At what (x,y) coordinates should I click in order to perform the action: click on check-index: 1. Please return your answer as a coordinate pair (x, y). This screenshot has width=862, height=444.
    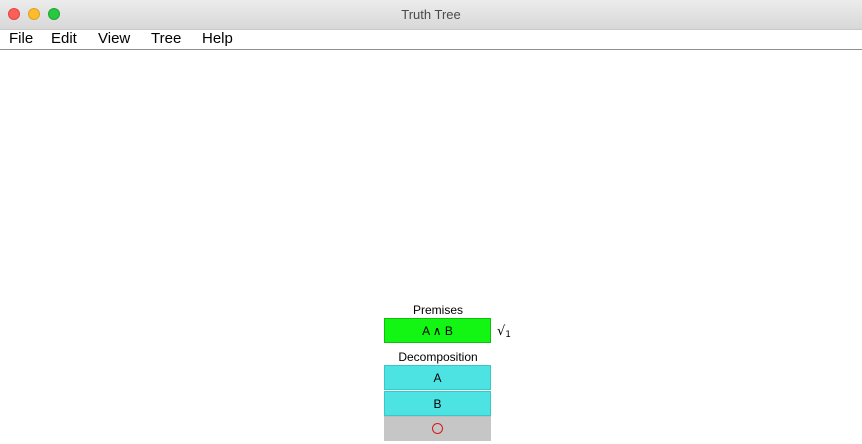
    Looking at the image, I should click on (508, 335).